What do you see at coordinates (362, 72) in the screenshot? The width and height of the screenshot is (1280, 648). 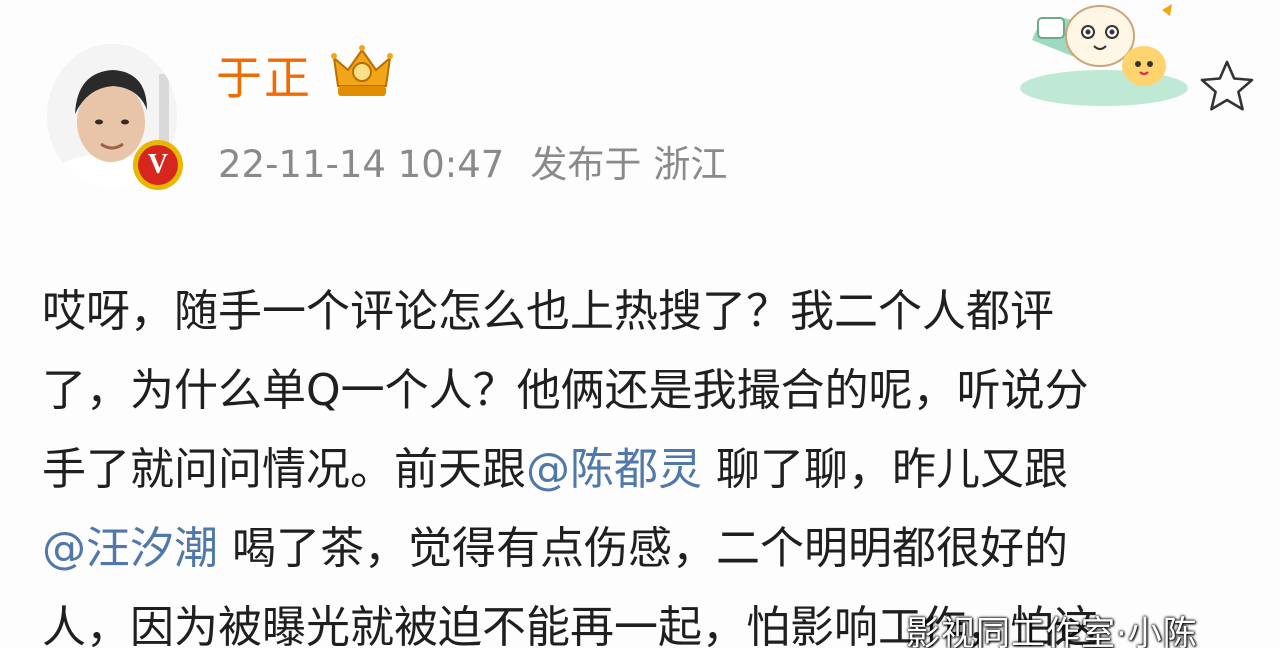 I see `crown-vip-badge-icon` at bounding box center [362, 72].